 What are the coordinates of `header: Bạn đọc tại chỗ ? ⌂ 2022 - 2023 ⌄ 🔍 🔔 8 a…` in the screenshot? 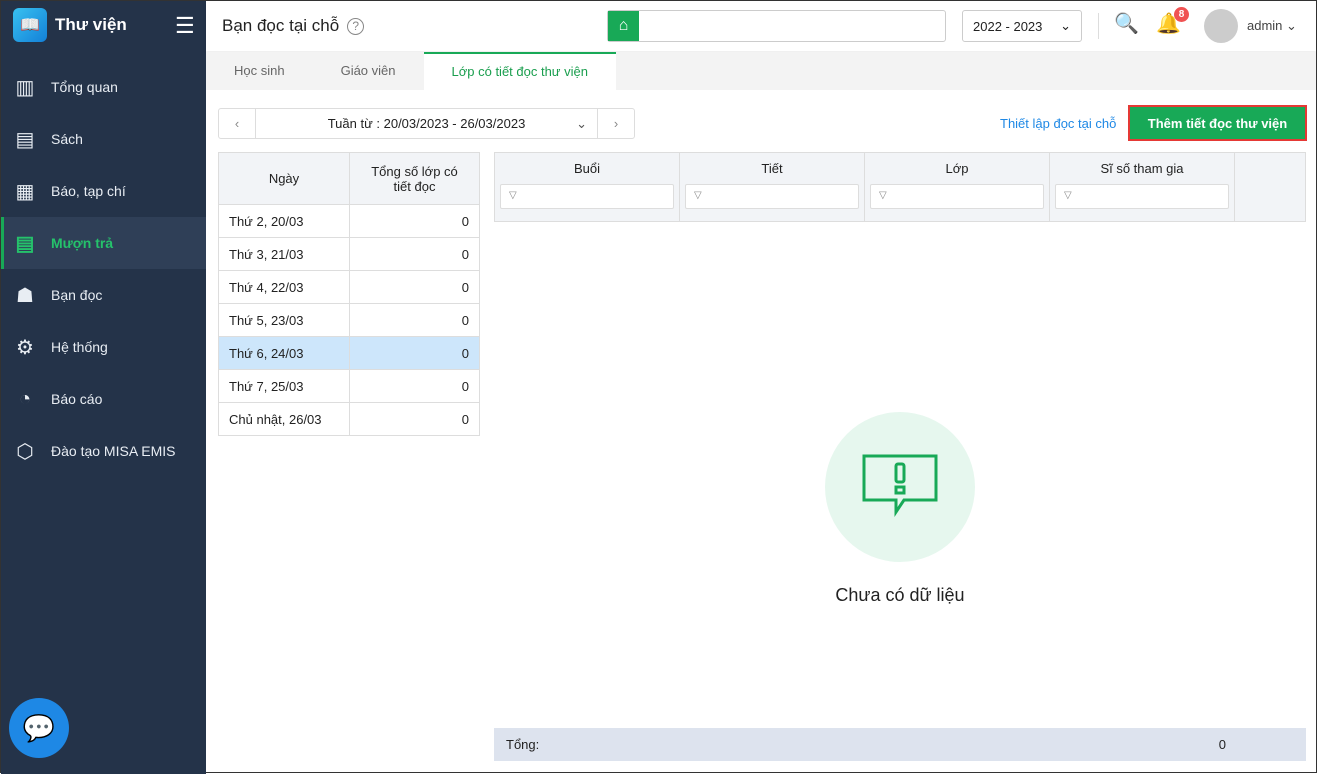 It's located at (761, 26).